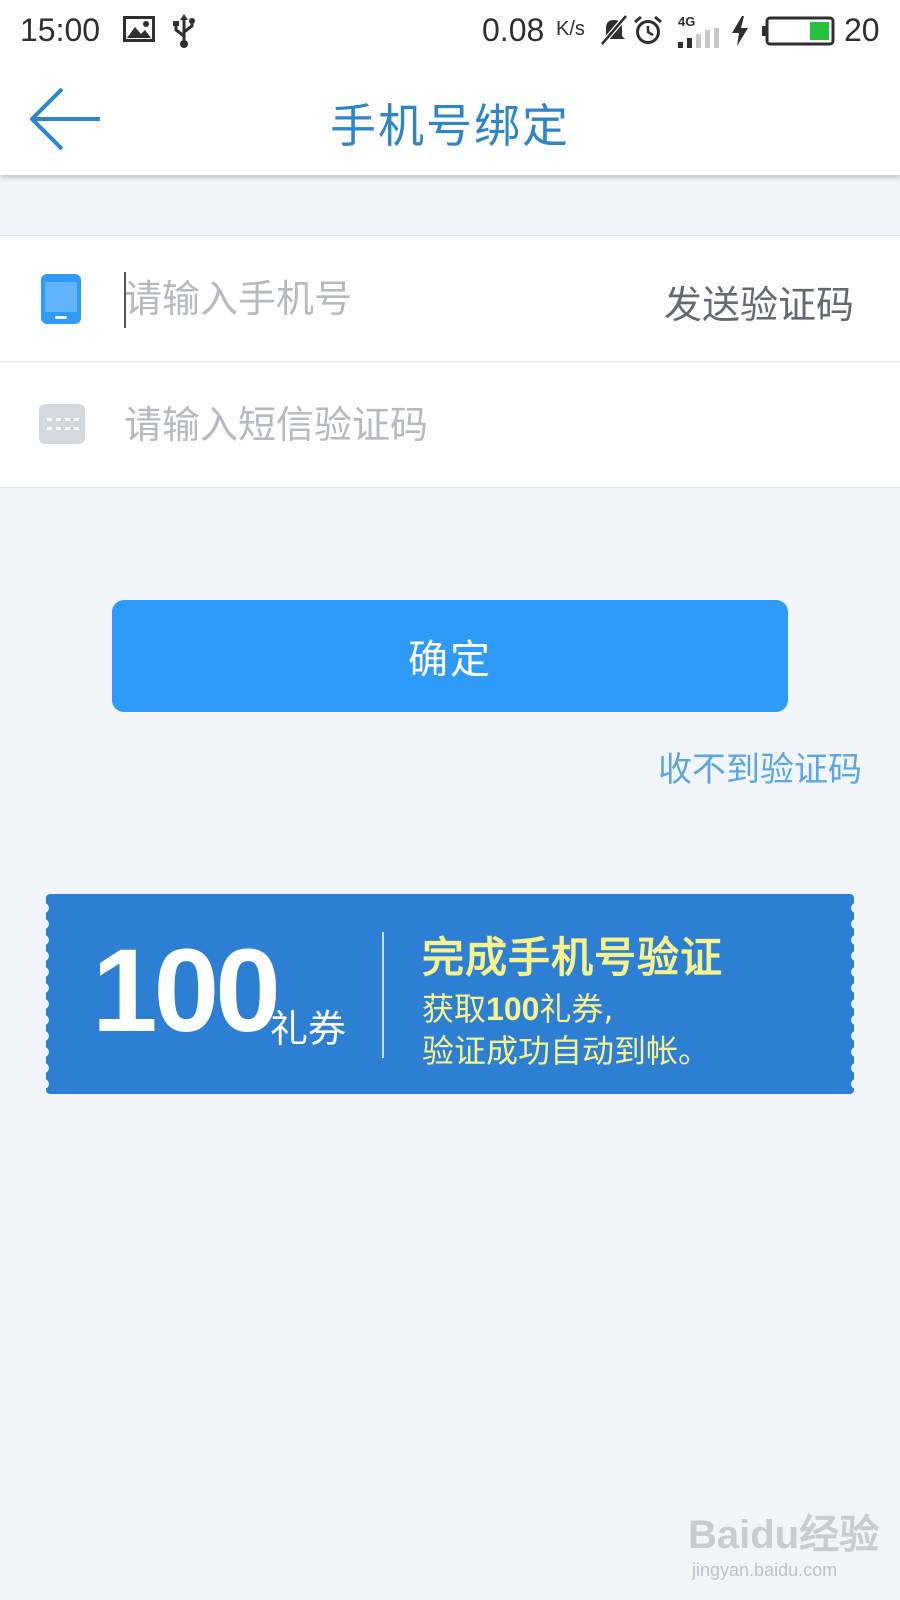 This screenshot has height=1600, width=900. I want to click on signal-icon, so click(698, 38).